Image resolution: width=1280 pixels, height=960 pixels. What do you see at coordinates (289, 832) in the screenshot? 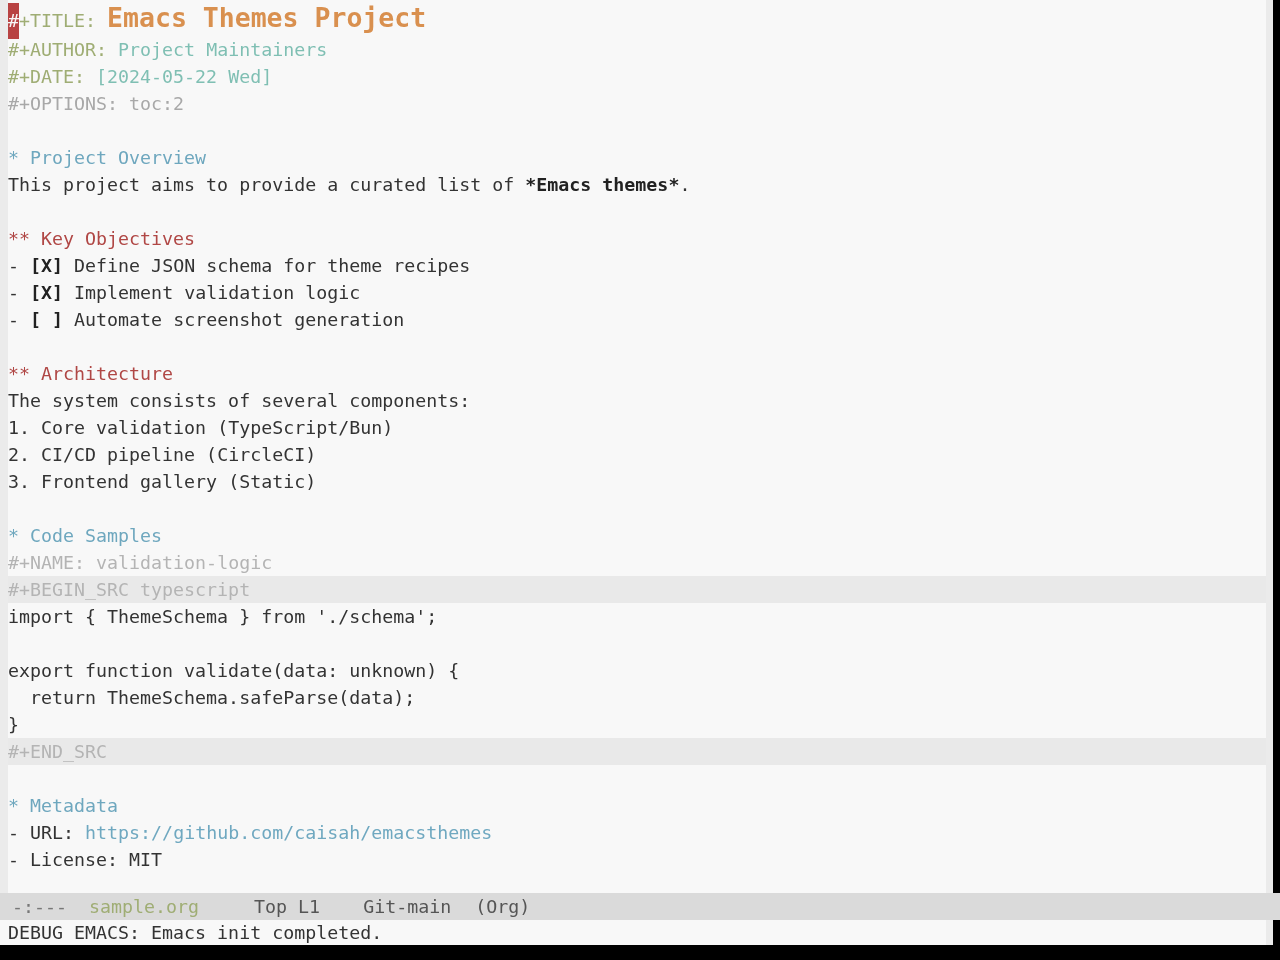
I see `url-link: https://github.com/caisah/emacsthemes` at bounding box center [289, 832].